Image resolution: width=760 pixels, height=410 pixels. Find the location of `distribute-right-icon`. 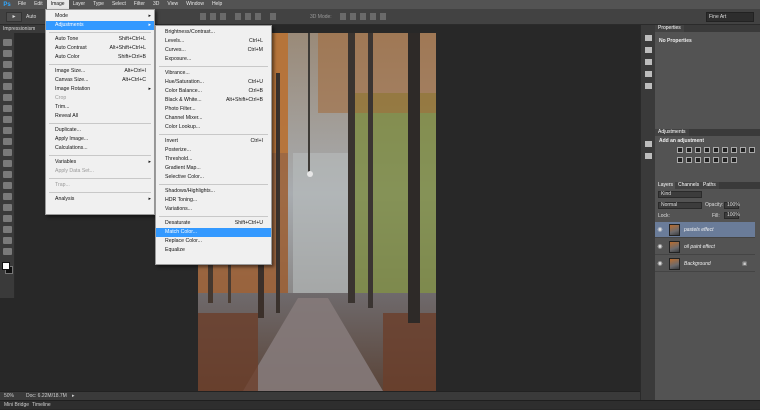

distribute-right-icon is located at coordinates (258, 16).